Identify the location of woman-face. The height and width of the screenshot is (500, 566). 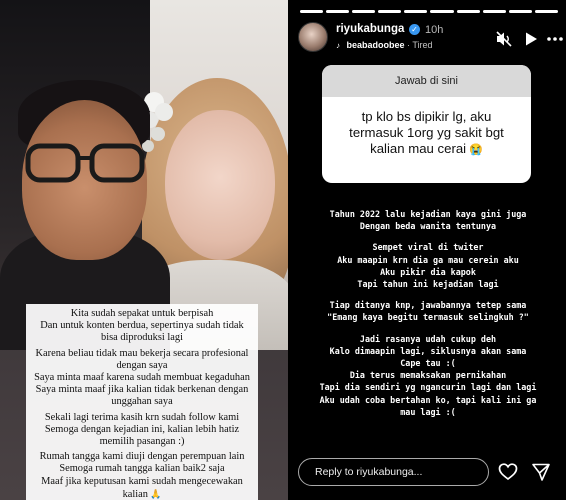
(220, 185).